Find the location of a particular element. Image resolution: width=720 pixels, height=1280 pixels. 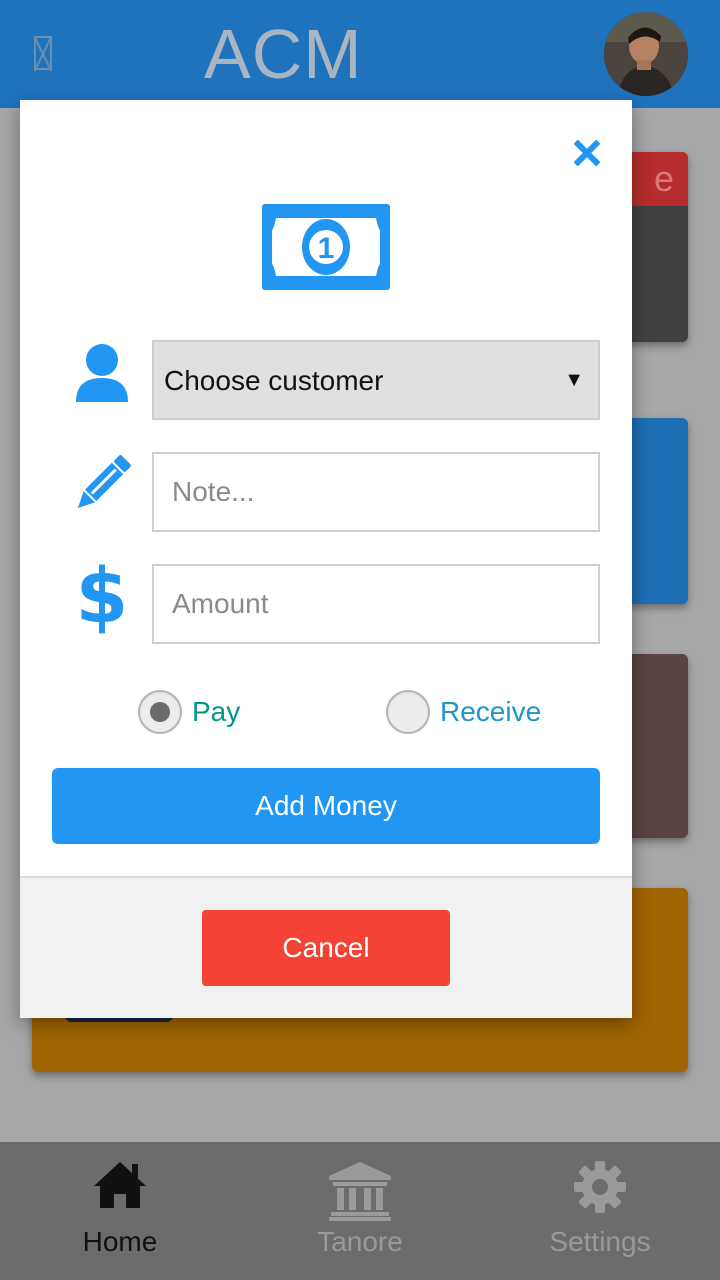

broken-image-icon is located at coordinates (43, 53).